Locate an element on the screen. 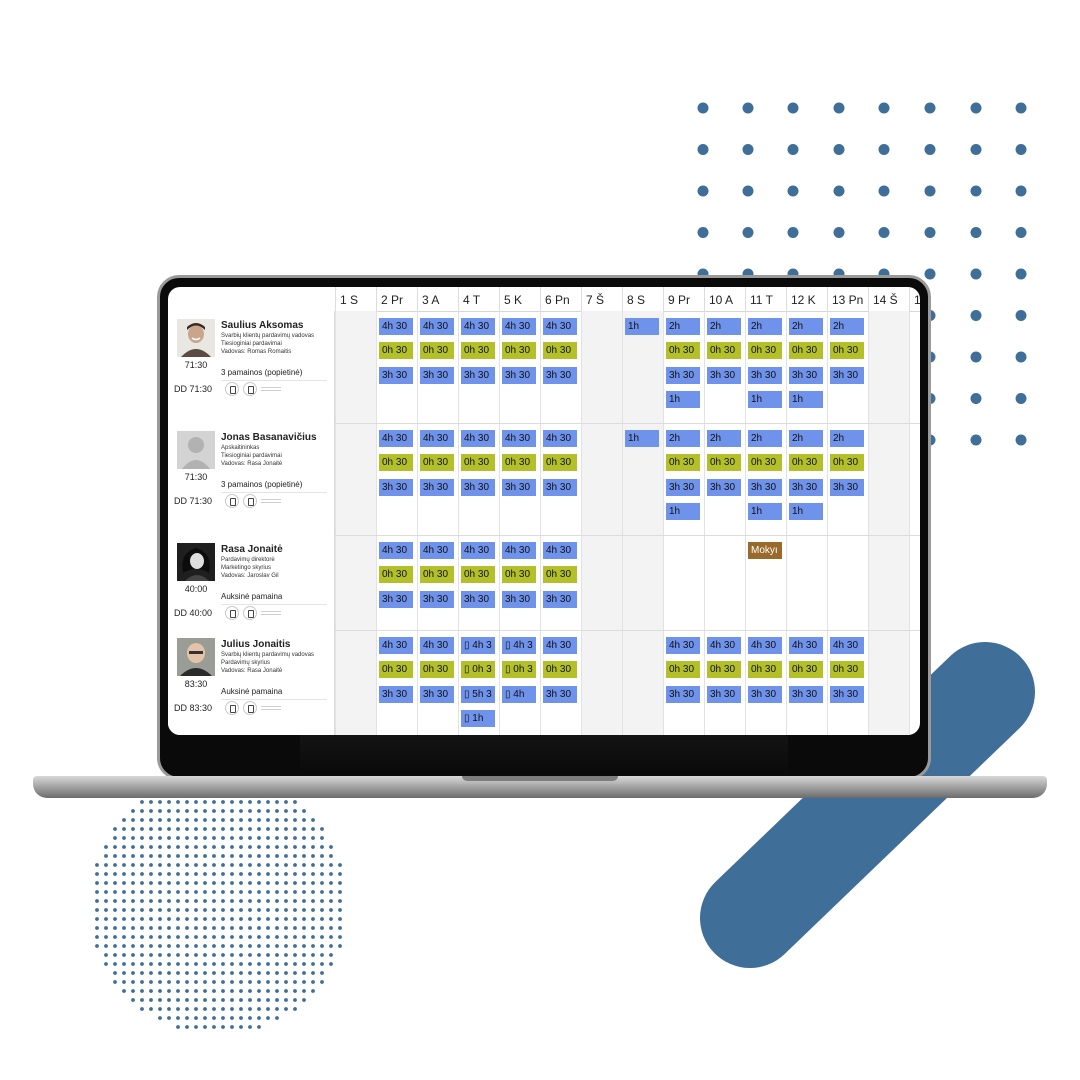 Image resolution: width=1080 pixels, height=1080 pixels. employee-name: Julius Jonaitis is located at coordinates (255, 644).